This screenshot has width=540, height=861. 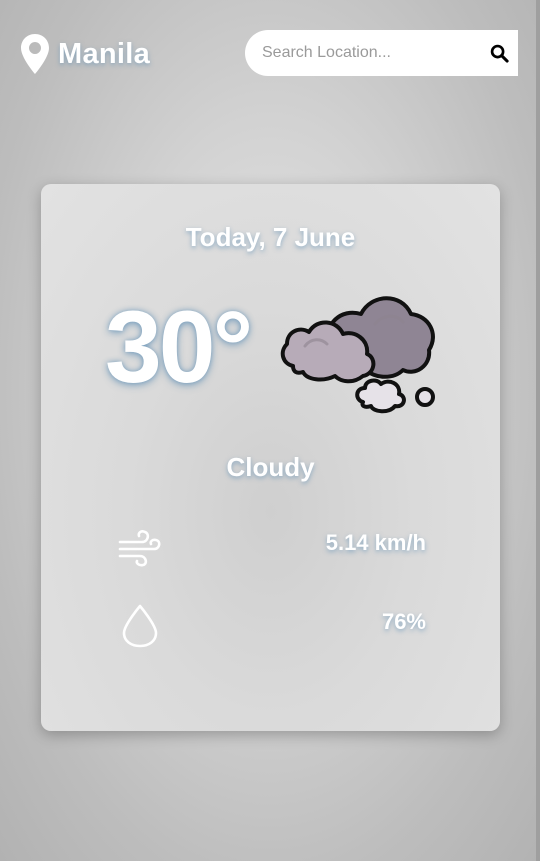 What do you see at coordinates (104, 53) in the screenshot?
I see `city-name: Manila` at bounding box center [104, 53].